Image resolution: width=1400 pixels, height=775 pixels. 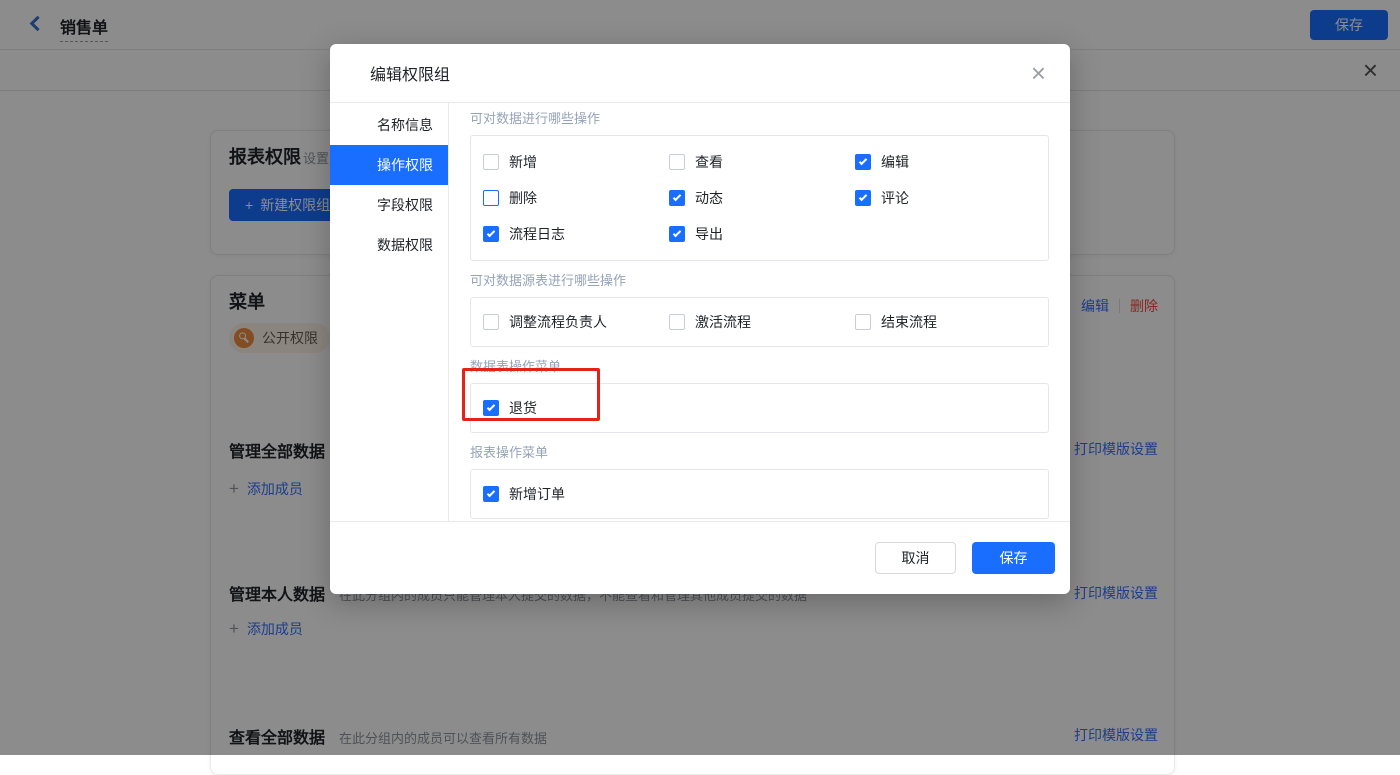 What do you see at coordinates (759, 453) in the screenshot?
I see `section-title: 报表操作菜单` at bounding box center [759, 453].